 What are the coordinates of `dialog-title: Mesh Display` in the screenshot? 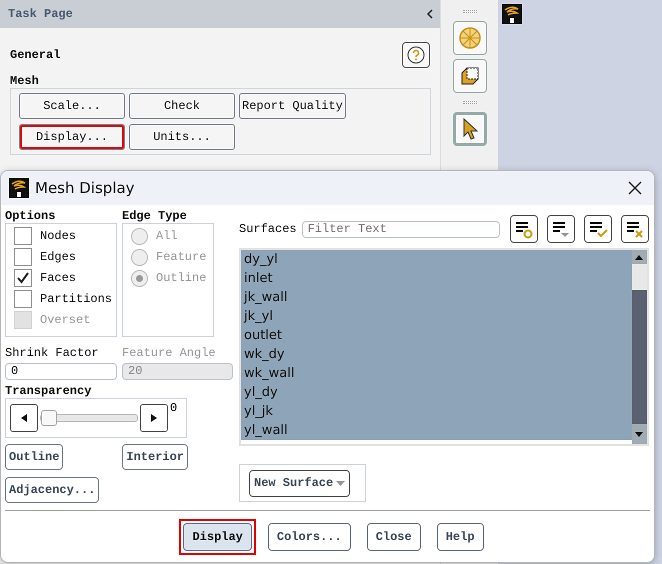 It's located at (85, 188).